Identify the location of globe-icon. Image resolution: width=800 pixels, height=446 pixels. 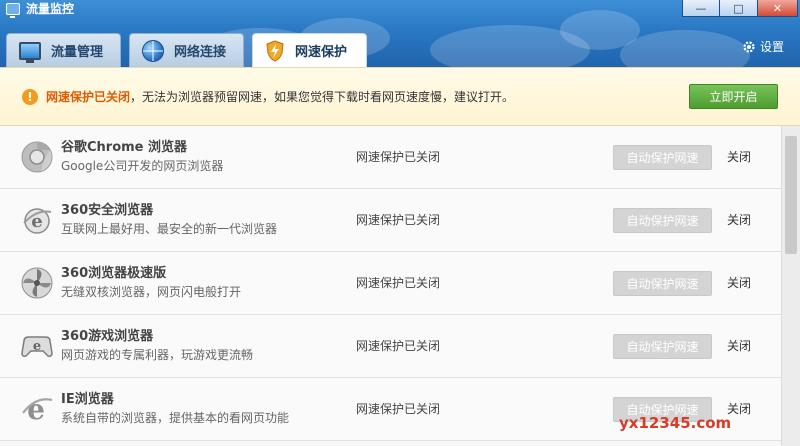
(153, 50).